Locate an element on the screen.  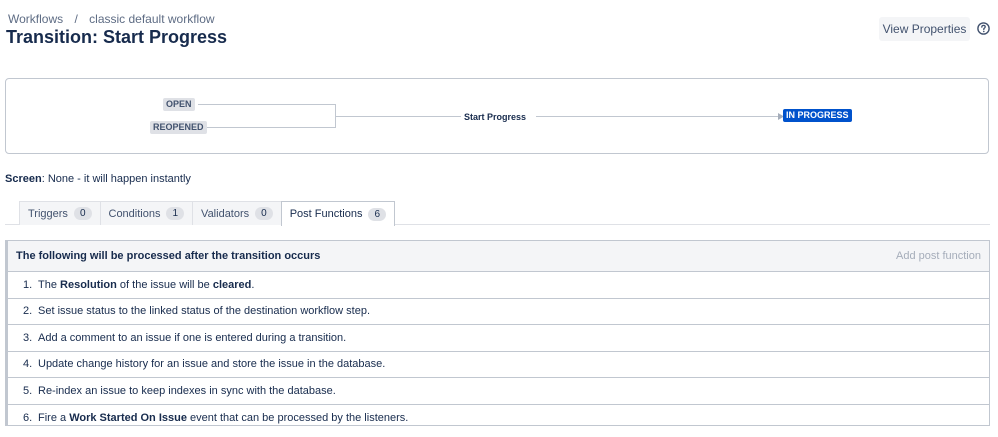
tab-conditions: Conditions 1 is located at coordinates (146, 213).